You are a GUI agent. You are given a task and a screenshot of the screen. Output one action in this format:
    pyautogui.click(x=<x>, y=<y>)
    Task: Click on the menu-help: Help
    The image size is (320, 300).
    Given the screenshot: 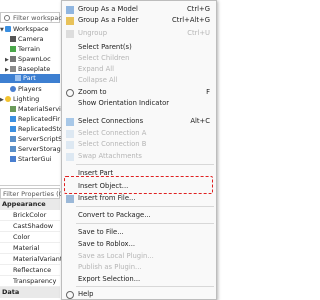 What is the action you would take?
    pyautogui.click(x=139, y=294)
    